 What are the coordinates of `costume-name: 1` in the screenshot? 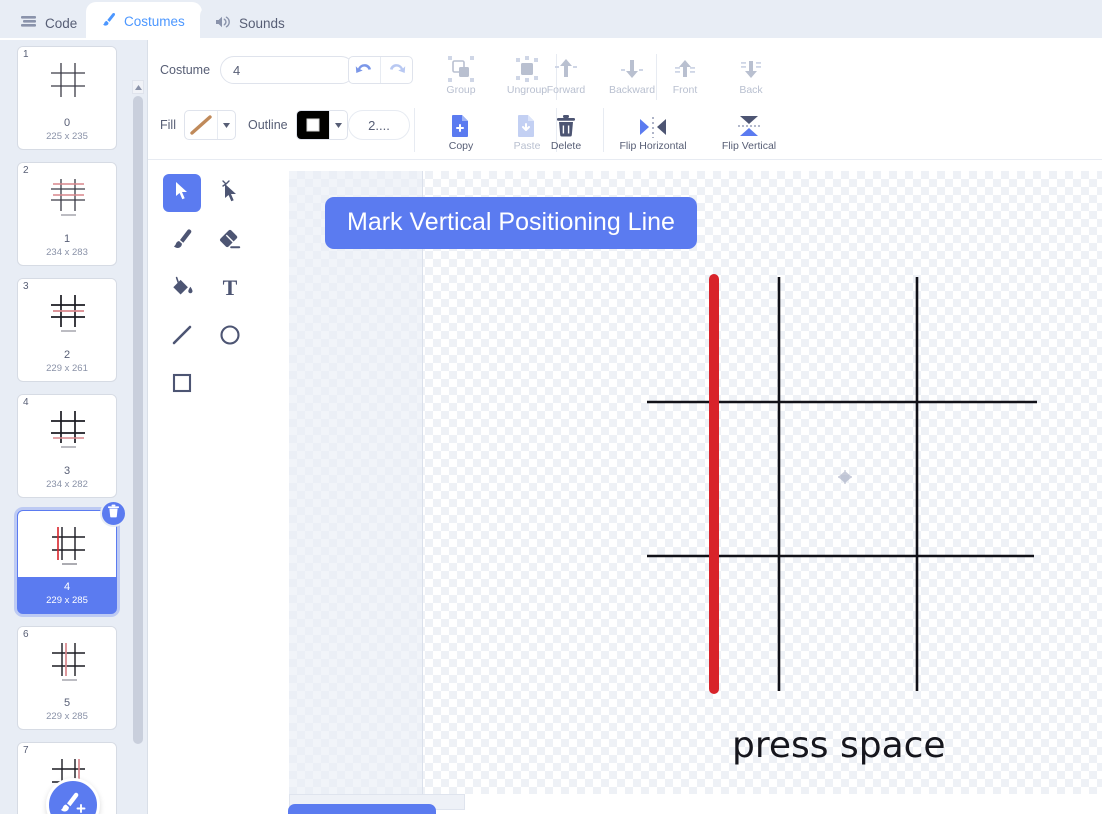 It's located at (67, 239).